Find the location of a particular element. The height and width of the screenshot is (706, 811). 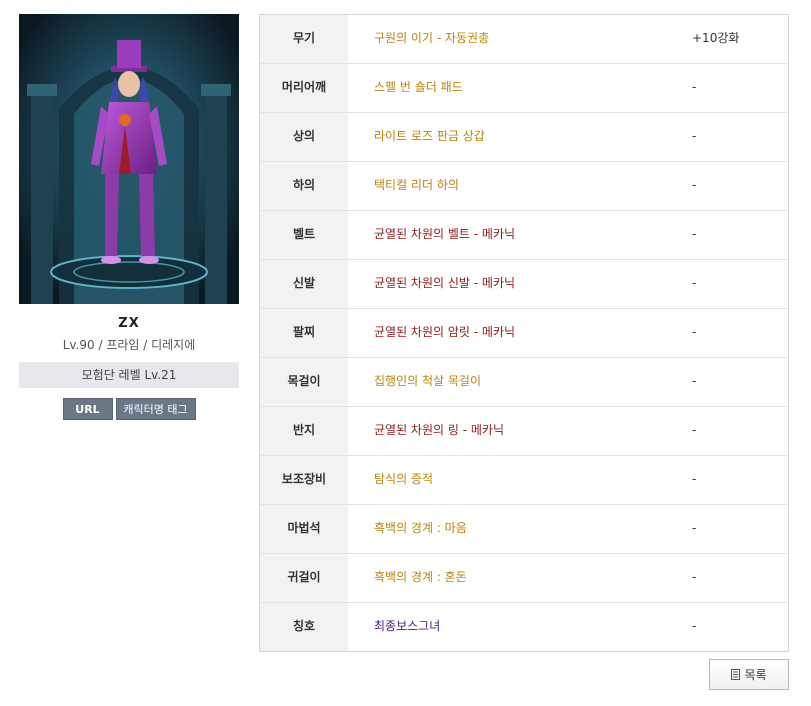

equipment-item-name: 탐식의 증적 is located at coordinates (520, 480).